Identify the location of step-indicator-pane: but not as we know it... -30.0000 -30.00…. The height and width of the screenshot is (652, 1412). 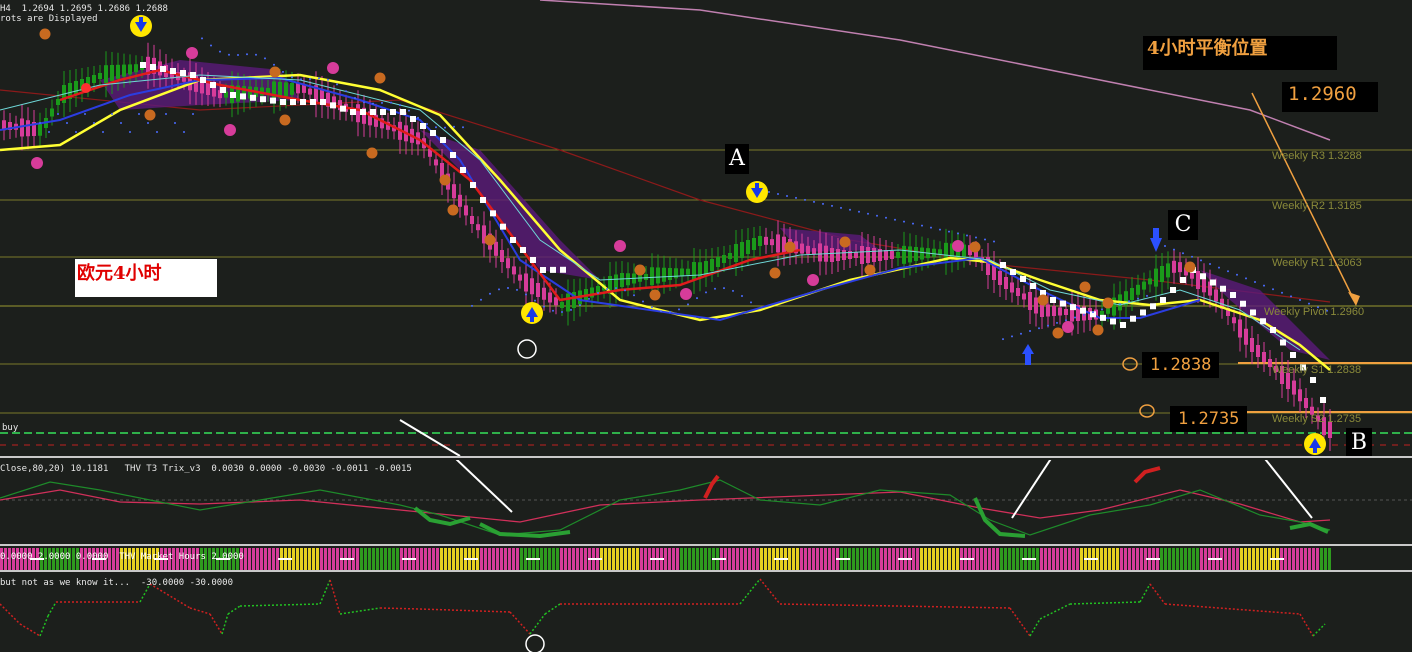
(706, 613).